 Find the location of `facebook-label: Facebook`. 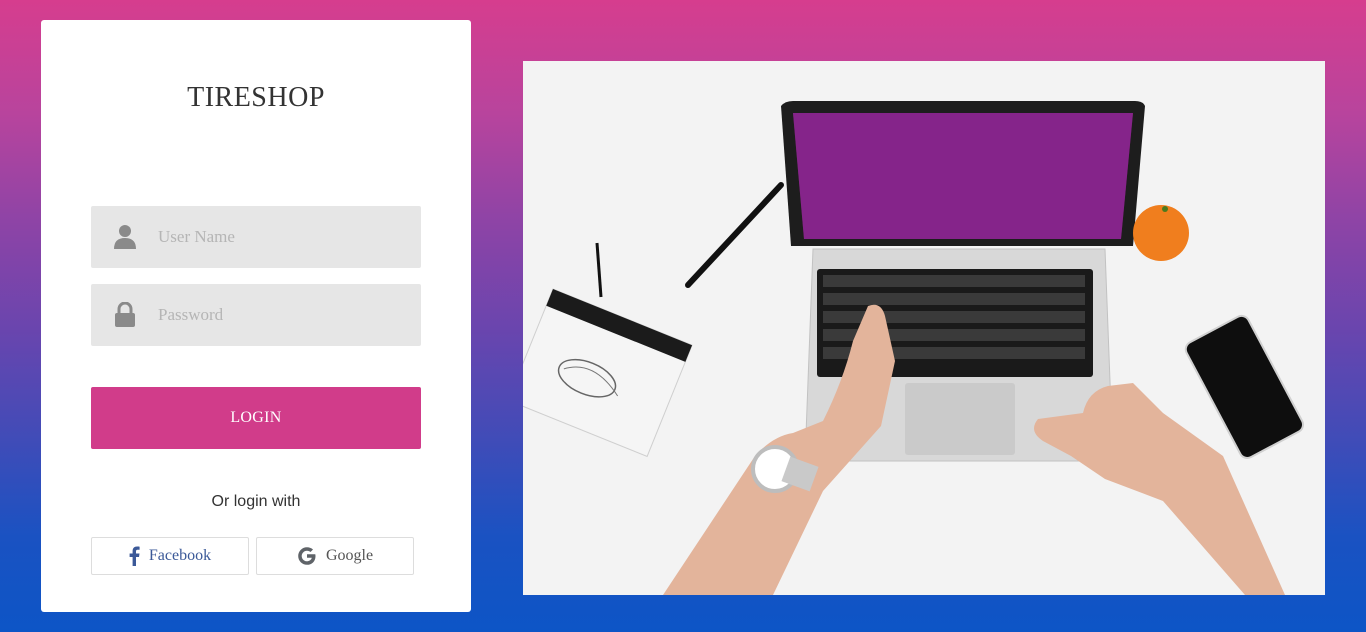

facebook-label: Facebook is located at coordinates (180, 555).